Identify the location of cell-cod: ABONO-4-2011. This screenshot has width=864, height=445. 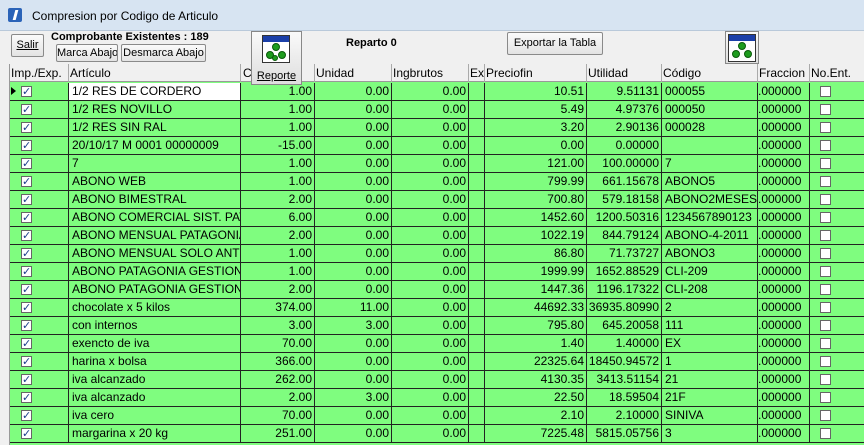
(710, 235).